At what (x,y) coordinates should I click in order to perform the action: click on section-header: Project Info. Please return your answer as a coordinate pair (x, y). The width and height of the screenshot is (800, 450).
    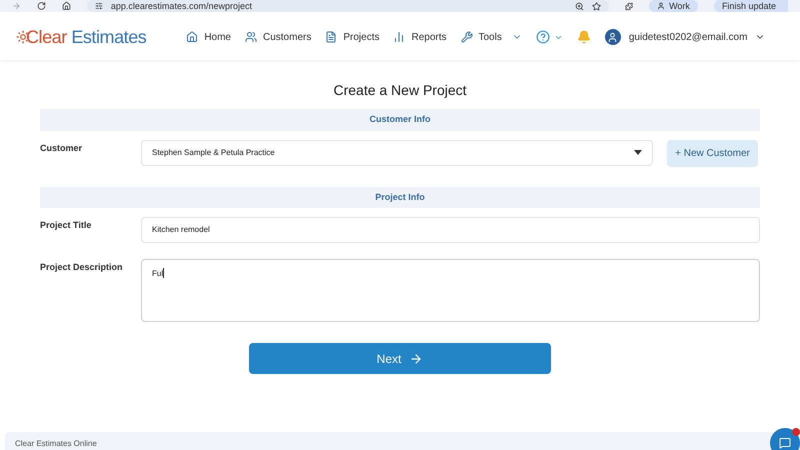
    Looking at the image, I should click on (400, 197).